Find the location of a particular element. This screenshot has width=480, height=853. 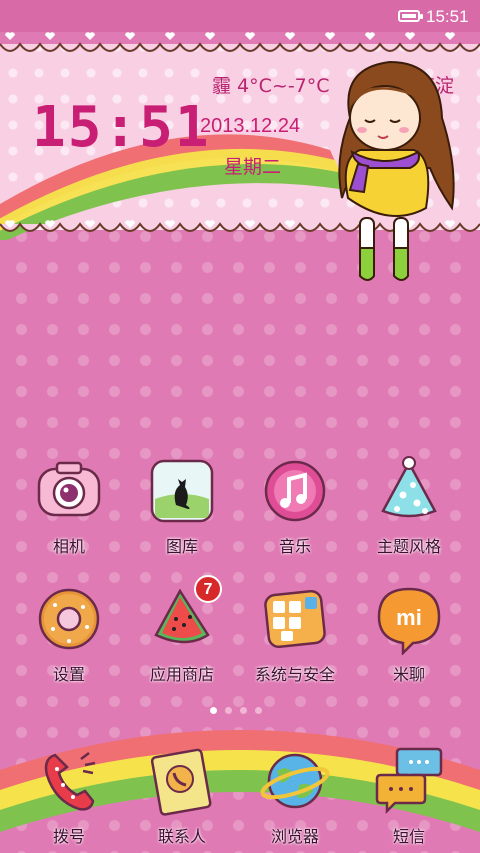

page-indicator is located at coordinates (240, 706).